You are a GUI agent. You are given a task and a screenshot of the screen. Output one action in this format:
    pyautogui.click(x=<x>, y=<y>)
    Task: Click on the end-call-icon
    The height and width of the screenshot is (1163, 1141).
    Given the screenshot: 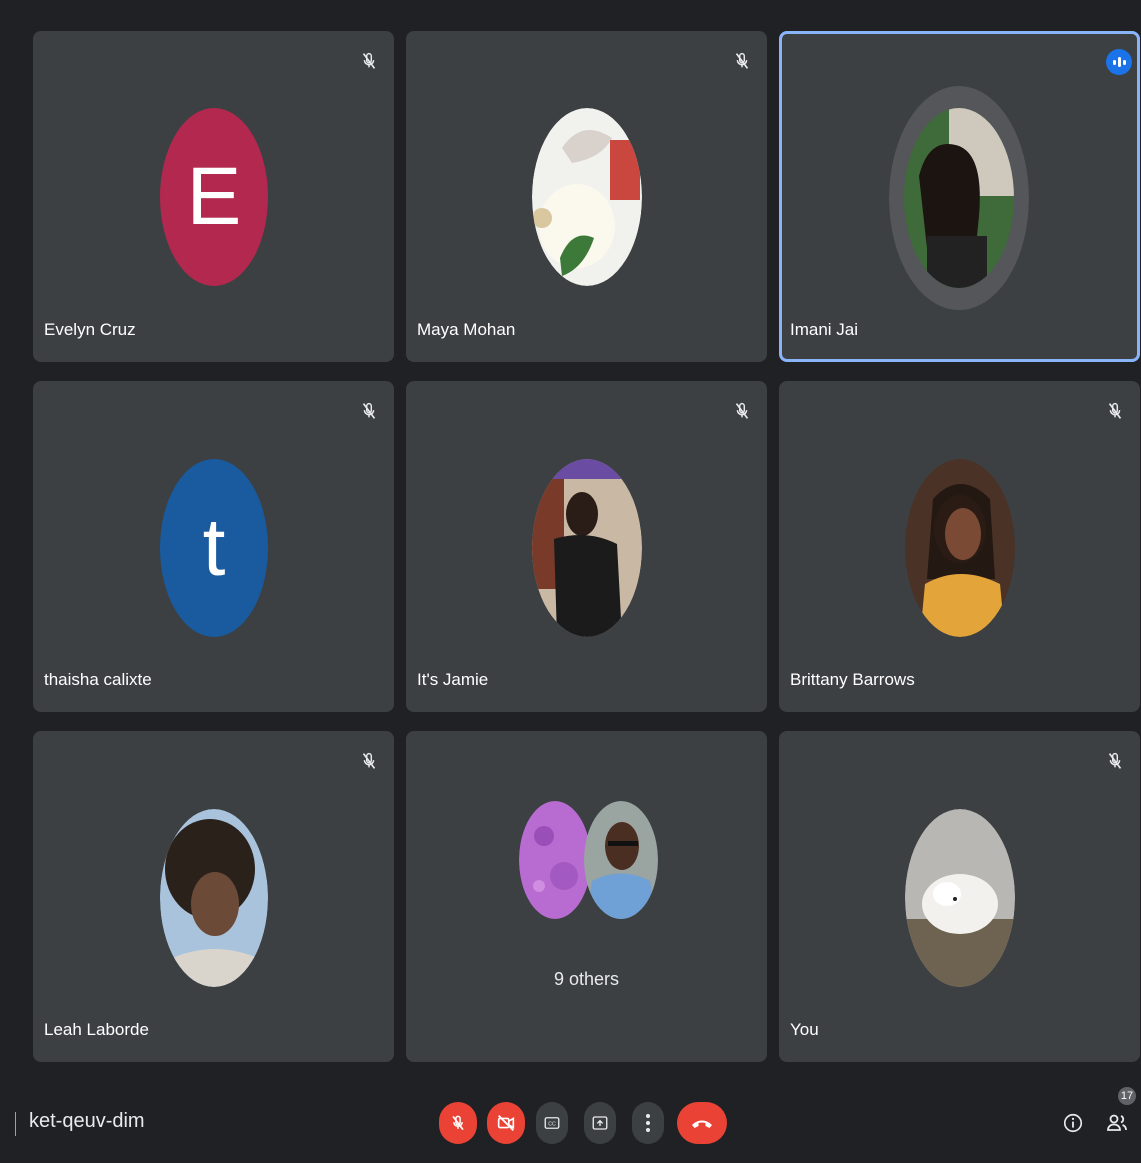 What is the action you would take?
    pyautogui.click(x=702, y=1124)
    